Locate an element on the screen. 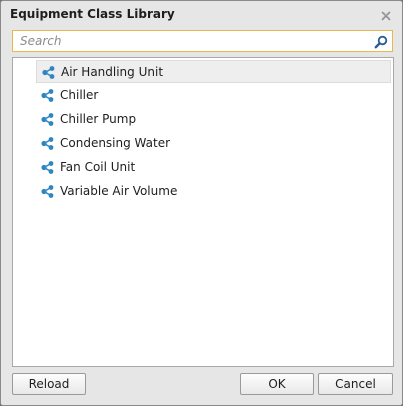 The width and height of the screenshot is (403, 406). search-box is located at coordinates (202, 41).